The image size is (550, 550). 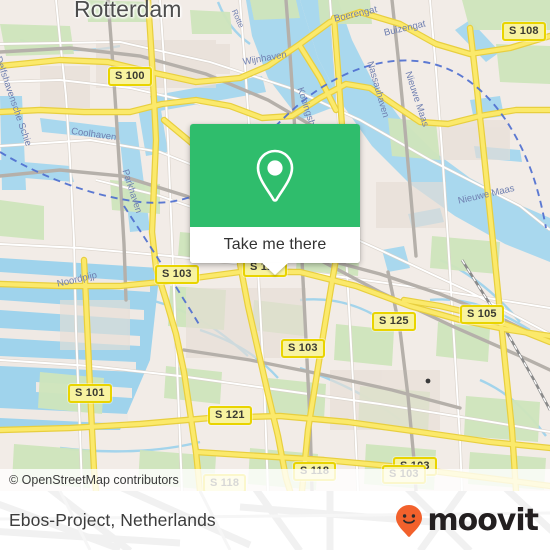 I want to click on location-info-card: Take me there, so click(x=275, y=199).